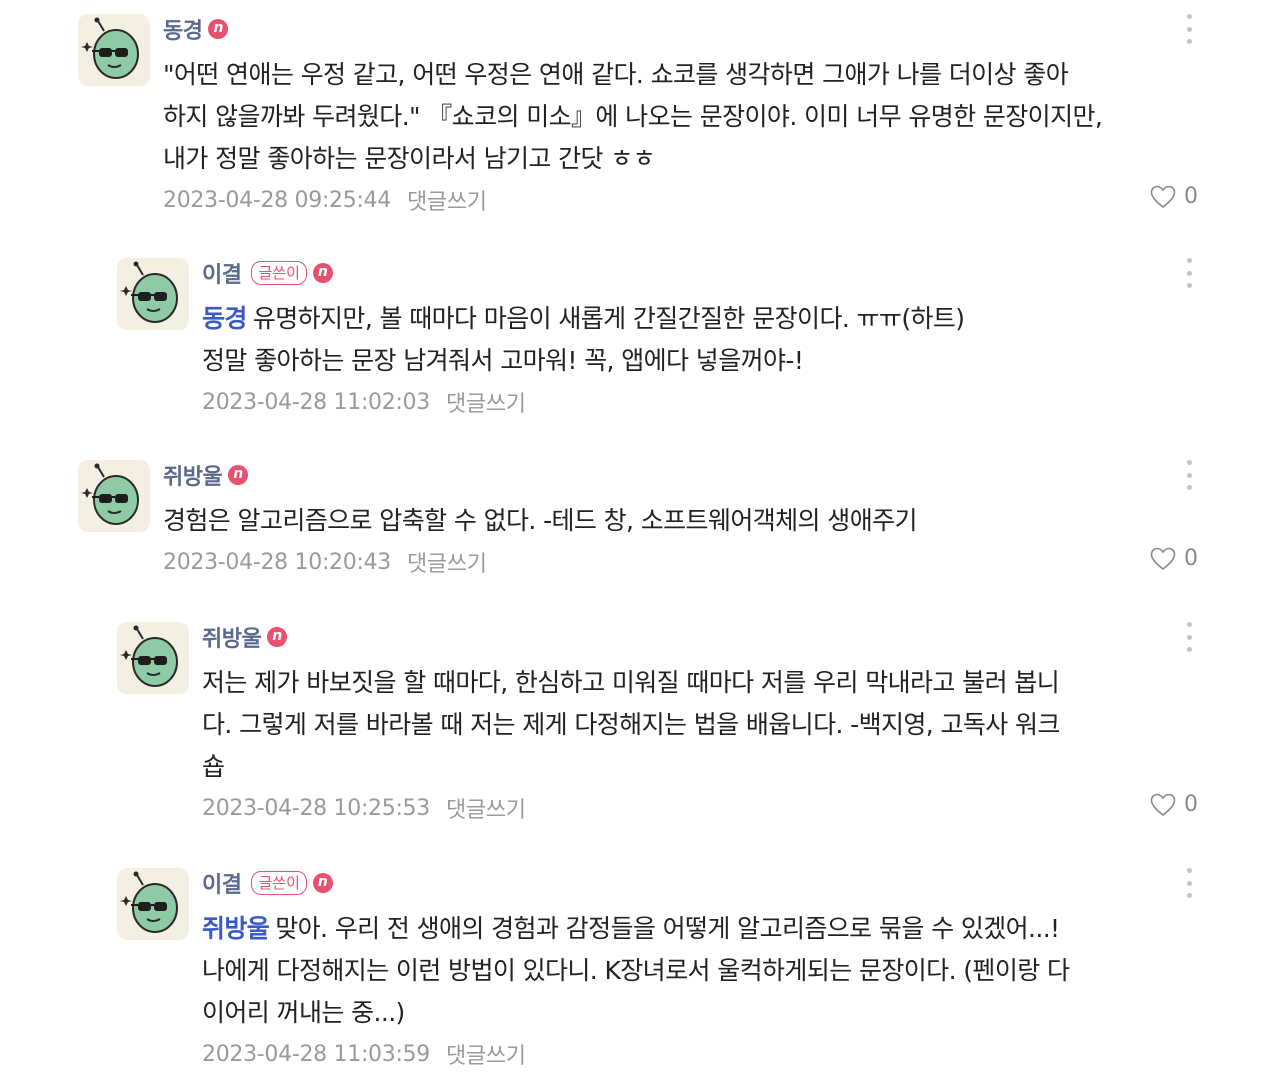  Describe the element at coordinates (213, 766) in the screenshot. I see `comment-line: 숍` at that location.